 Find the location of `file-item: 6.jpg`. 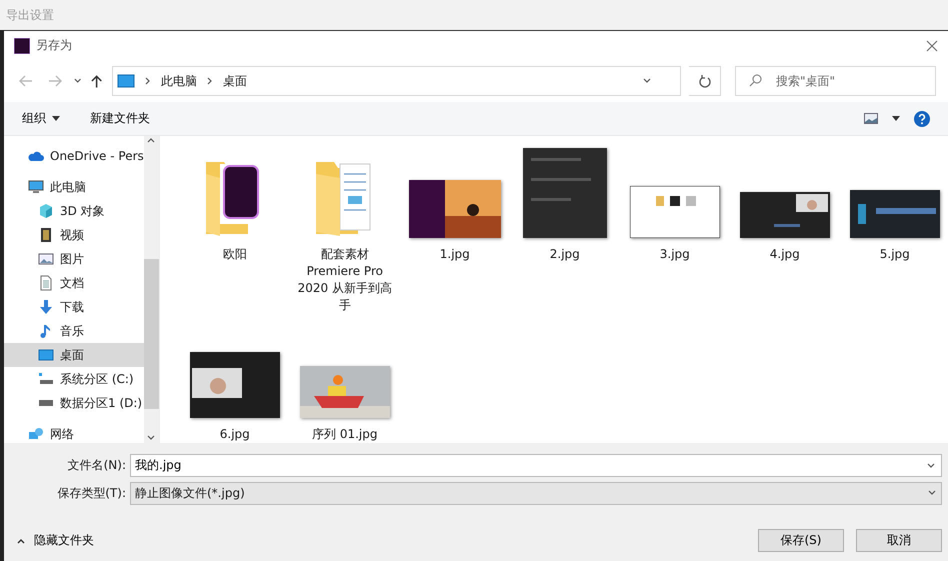

file-item: 6.jpg is located at coordinates (235, 385).